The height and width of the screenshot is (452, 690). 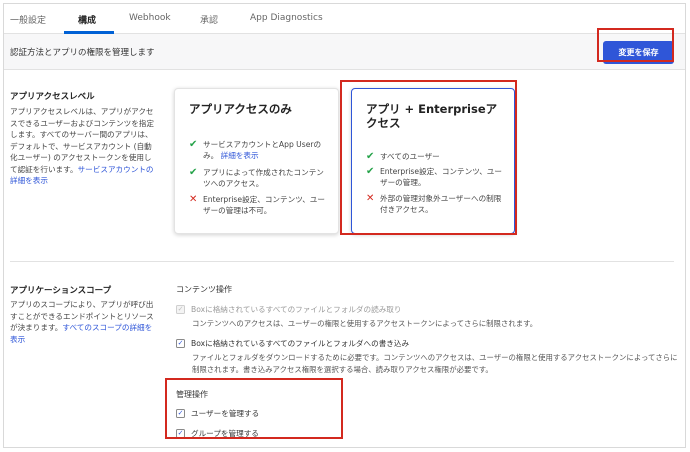 I want to click on scope-title: アプリケーションスコープ, so click(x=61, y=291).